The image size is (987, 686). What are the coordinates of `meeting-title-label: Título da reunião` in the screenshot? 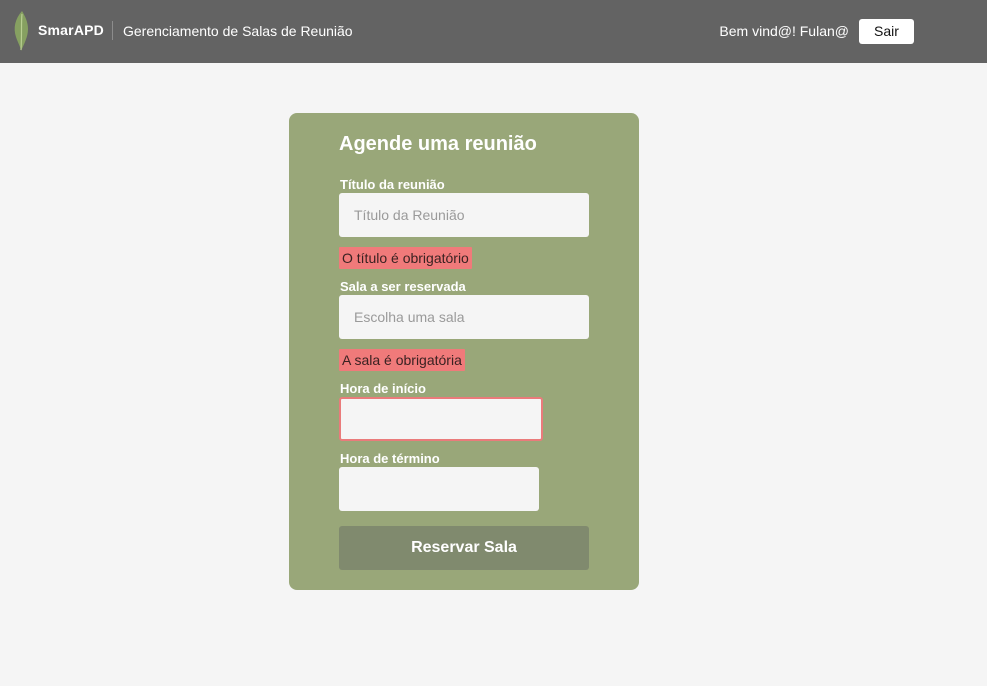 It's located at (392, 184).